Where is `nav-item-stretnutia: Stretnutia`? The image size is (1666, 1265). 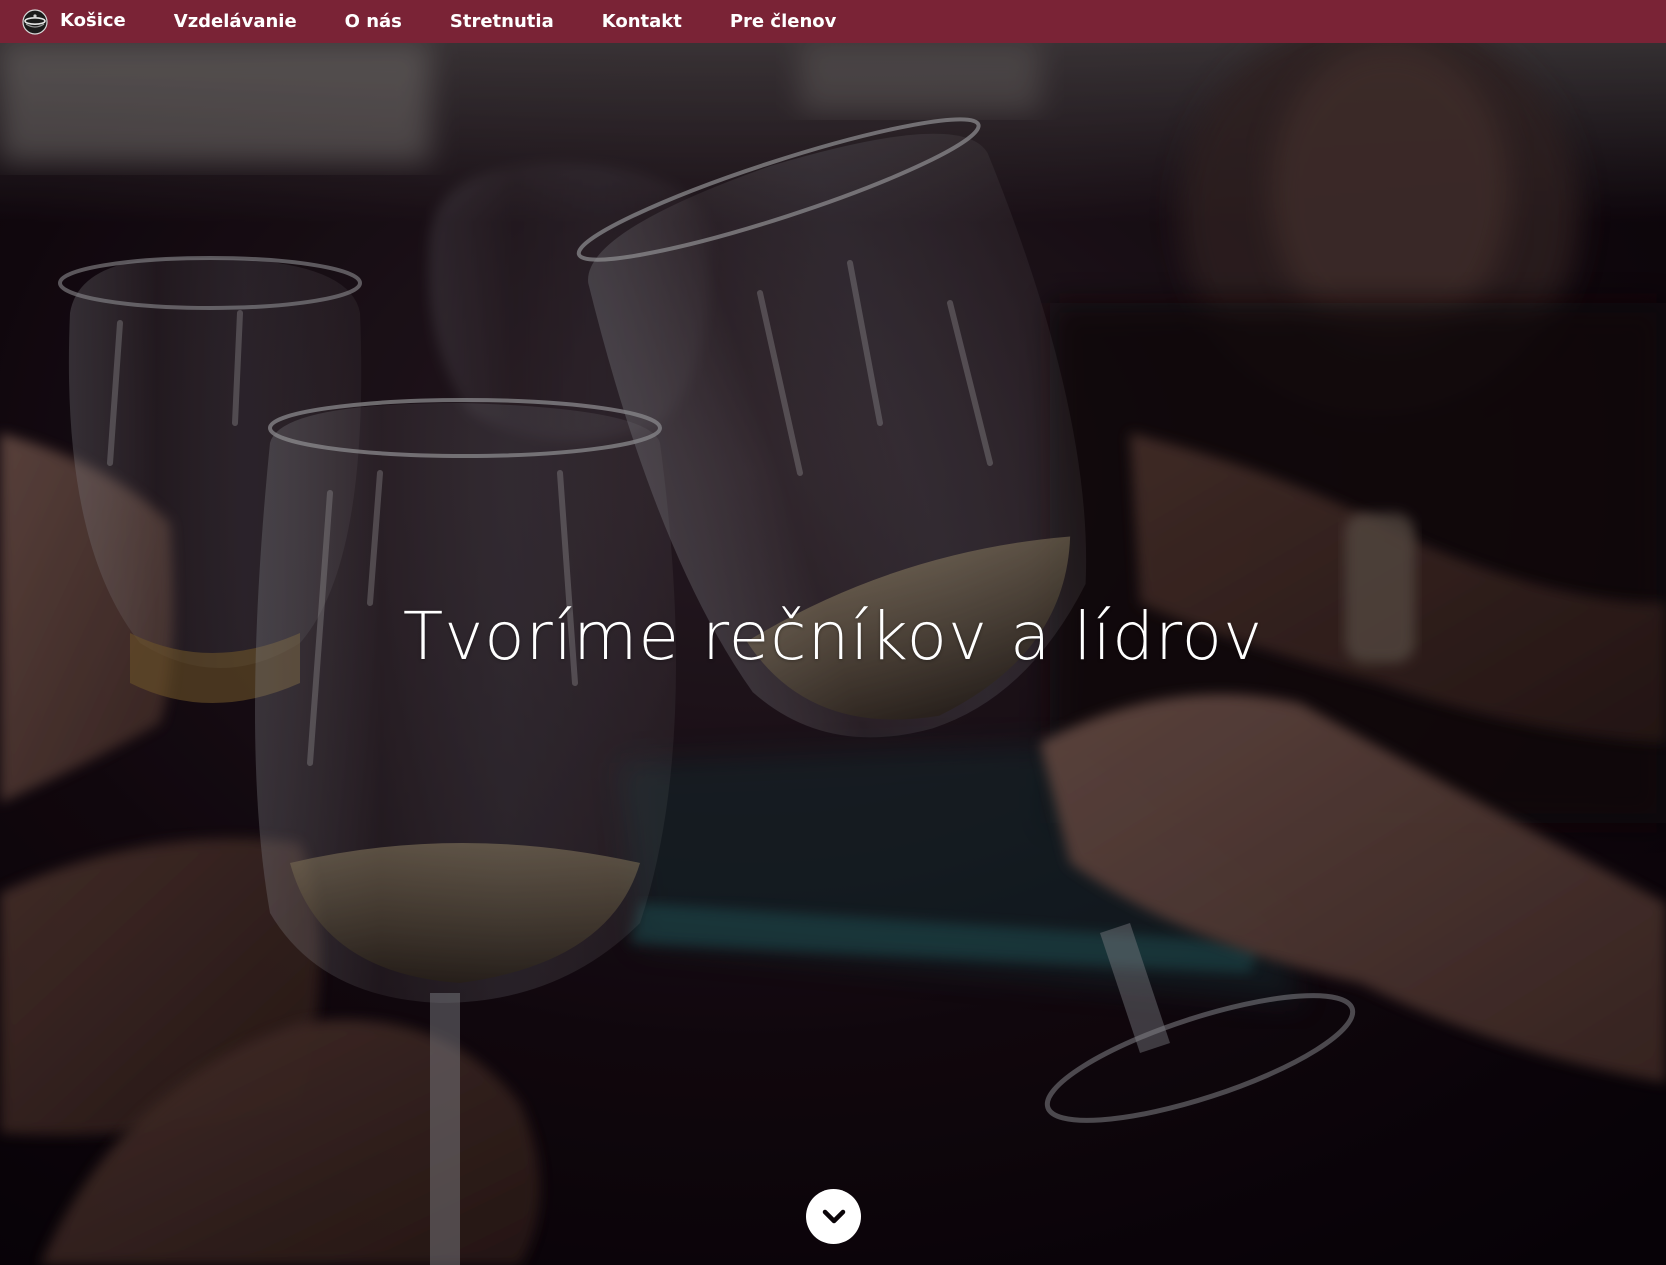 nav-item-stretnutia: Stretnutia is located at coordinates (502, 21).